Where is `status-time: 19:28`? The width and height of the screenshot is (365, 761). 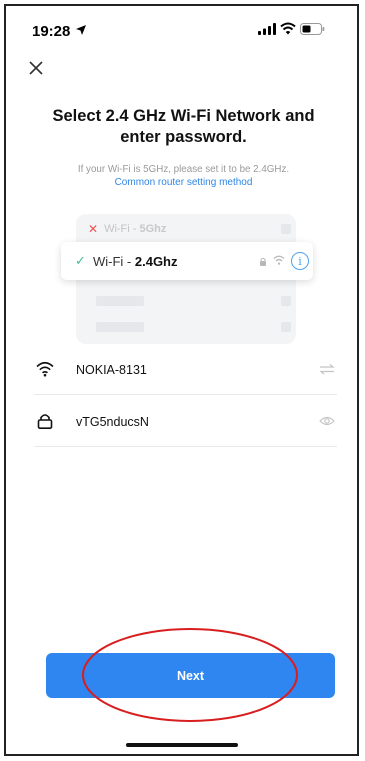
status-time: 19:28 is located at coordinates (51, 31).